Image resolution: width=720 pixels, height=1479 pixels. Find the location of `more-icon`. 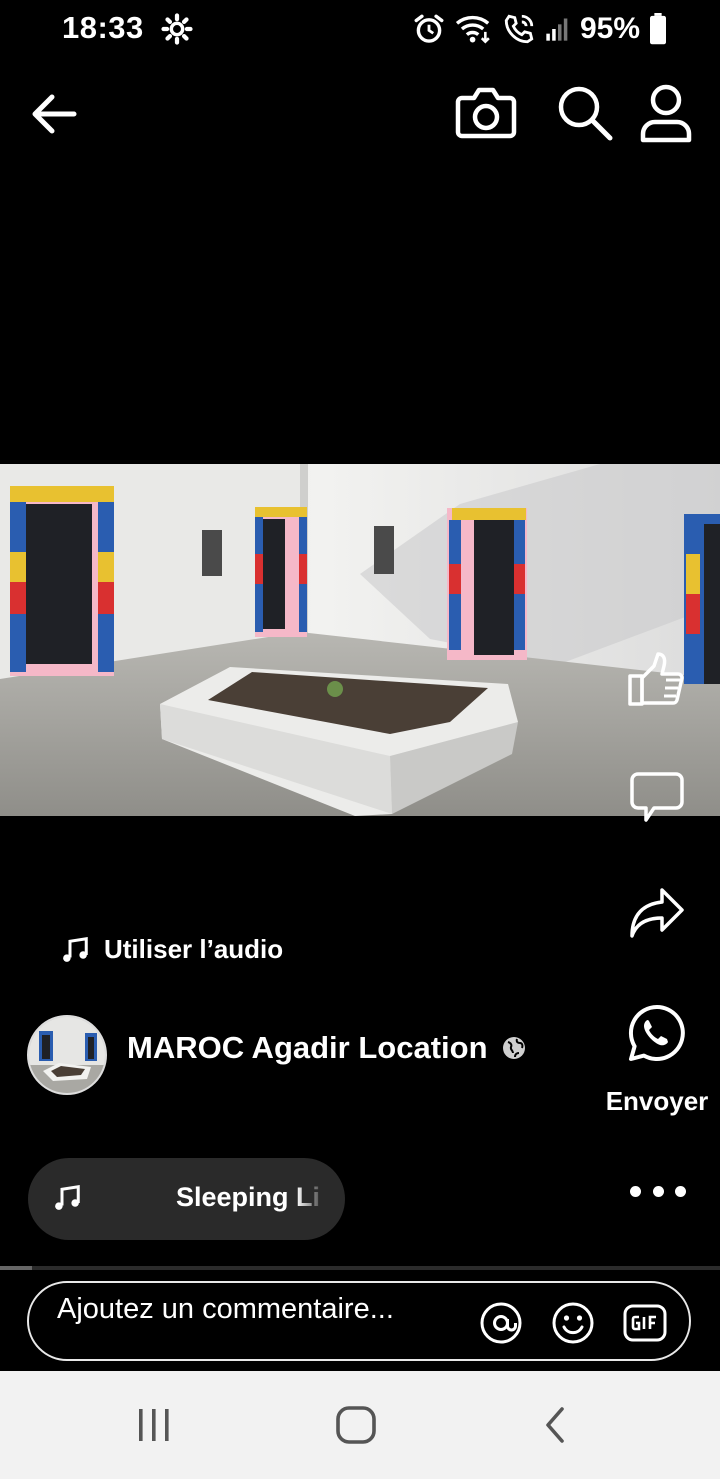

more-icon is located at coordinates (658, 1191).